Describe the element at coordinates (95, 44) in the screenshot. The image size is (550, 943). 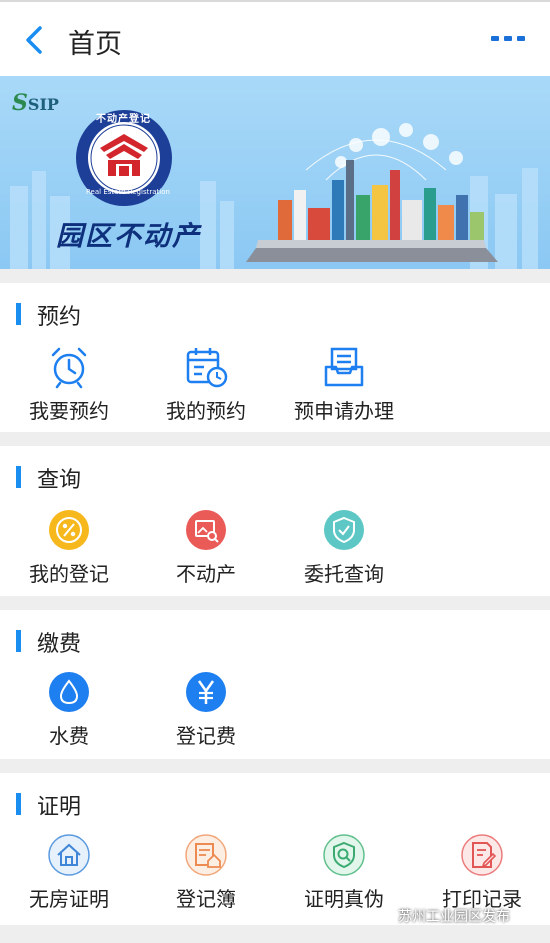
I see `page-title: 首页` at that location.